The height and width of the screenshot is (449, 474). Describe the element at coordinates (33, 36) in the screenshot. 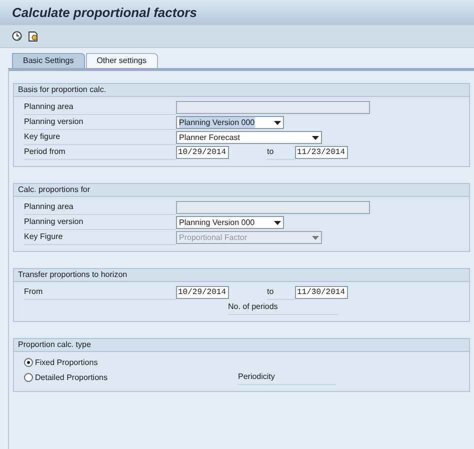

I see `document-settings-icon` at that location.